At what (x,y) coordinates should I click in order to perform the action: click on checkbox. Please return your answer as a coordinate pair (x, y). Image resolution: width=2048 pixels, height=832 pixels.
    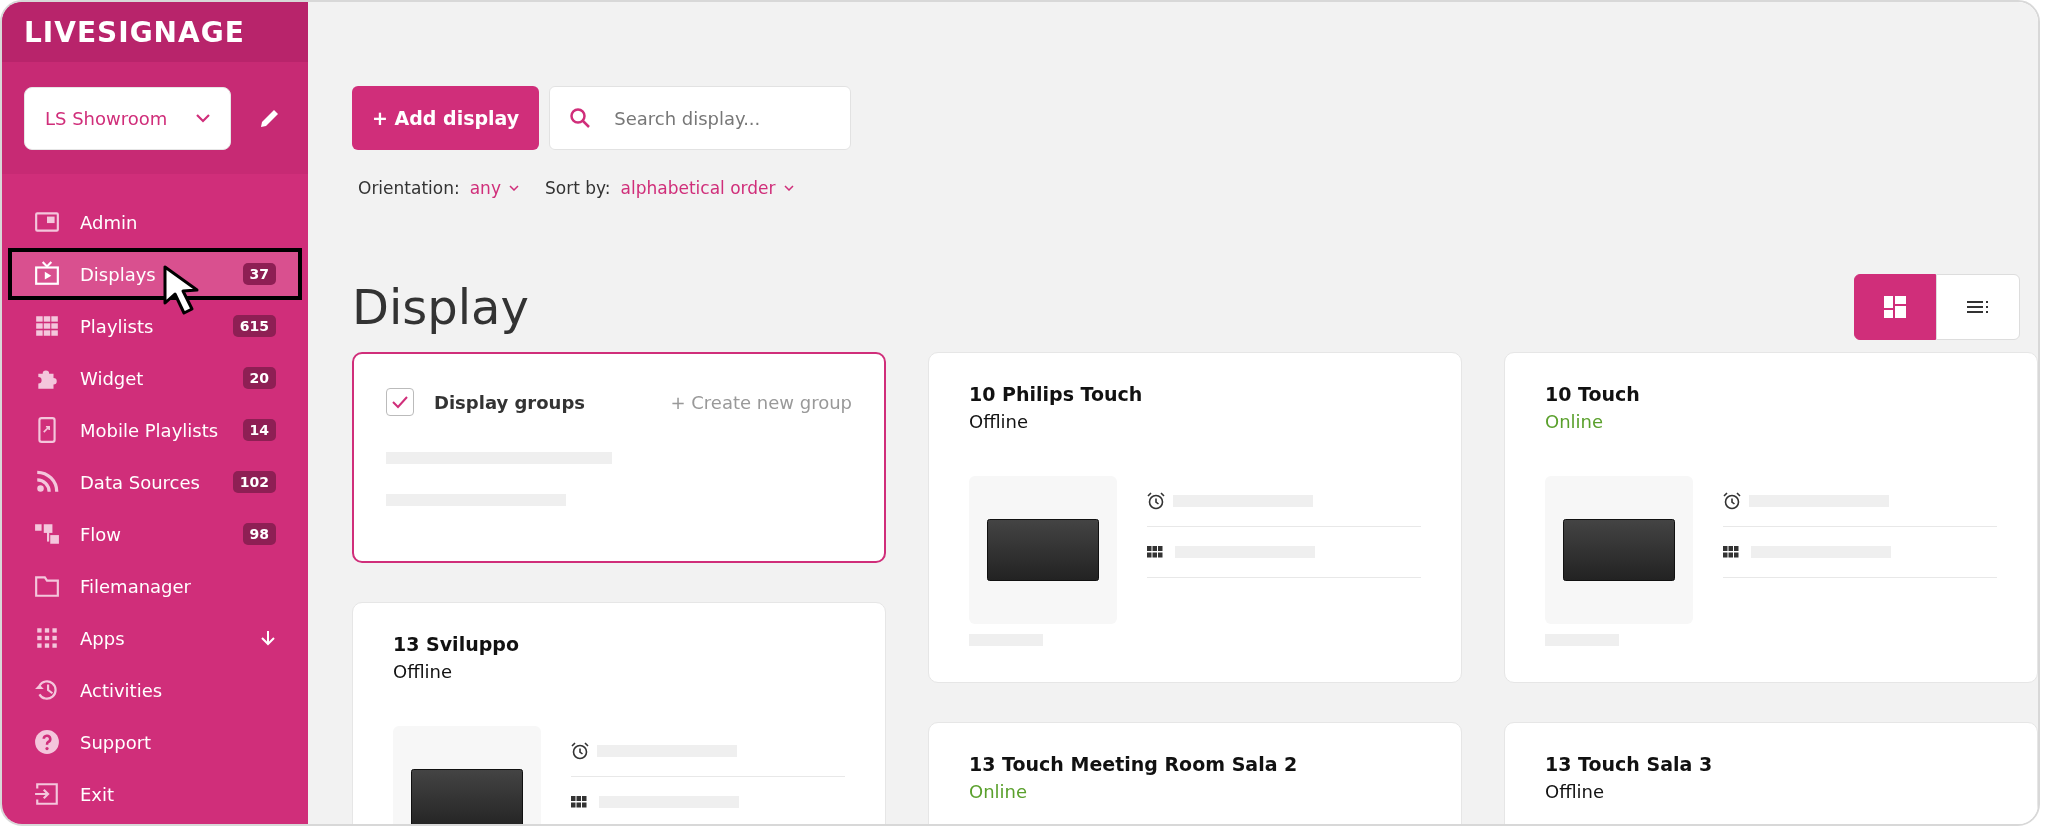
    Looking at the image, I should click on (400, 402).